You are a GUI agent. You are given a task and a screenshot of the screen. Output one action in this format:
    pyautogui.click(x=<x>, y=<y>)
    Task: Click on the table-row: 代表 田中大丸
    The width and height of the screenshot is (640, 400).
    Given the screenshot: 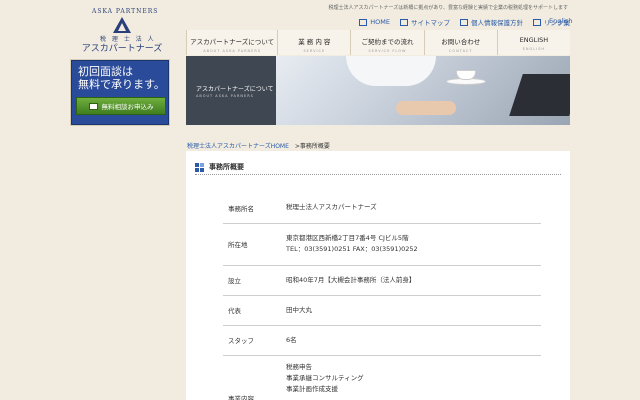 What is the action you would take?
    pyautogui.click(x=382, y=310)
    